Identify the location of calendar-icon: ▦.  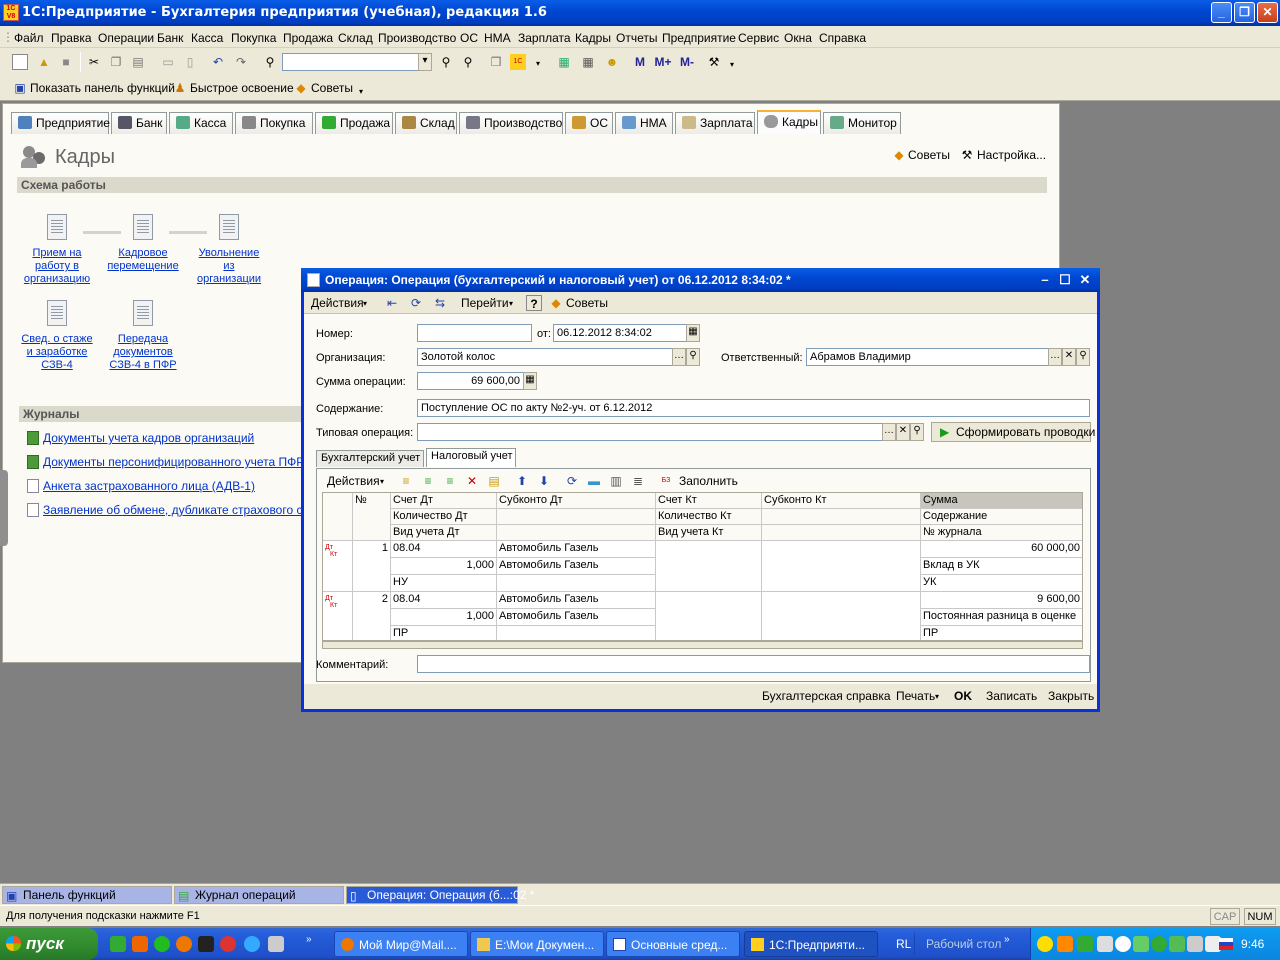
(693, 333).